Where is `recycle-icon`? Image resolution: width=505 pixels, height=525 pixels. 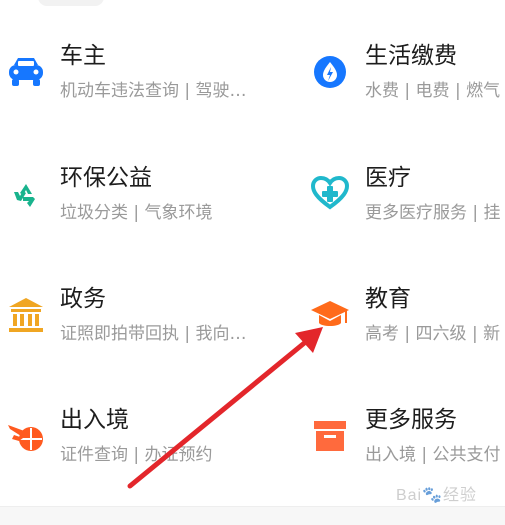
recycle-icon is located at coordinates (26, 194).